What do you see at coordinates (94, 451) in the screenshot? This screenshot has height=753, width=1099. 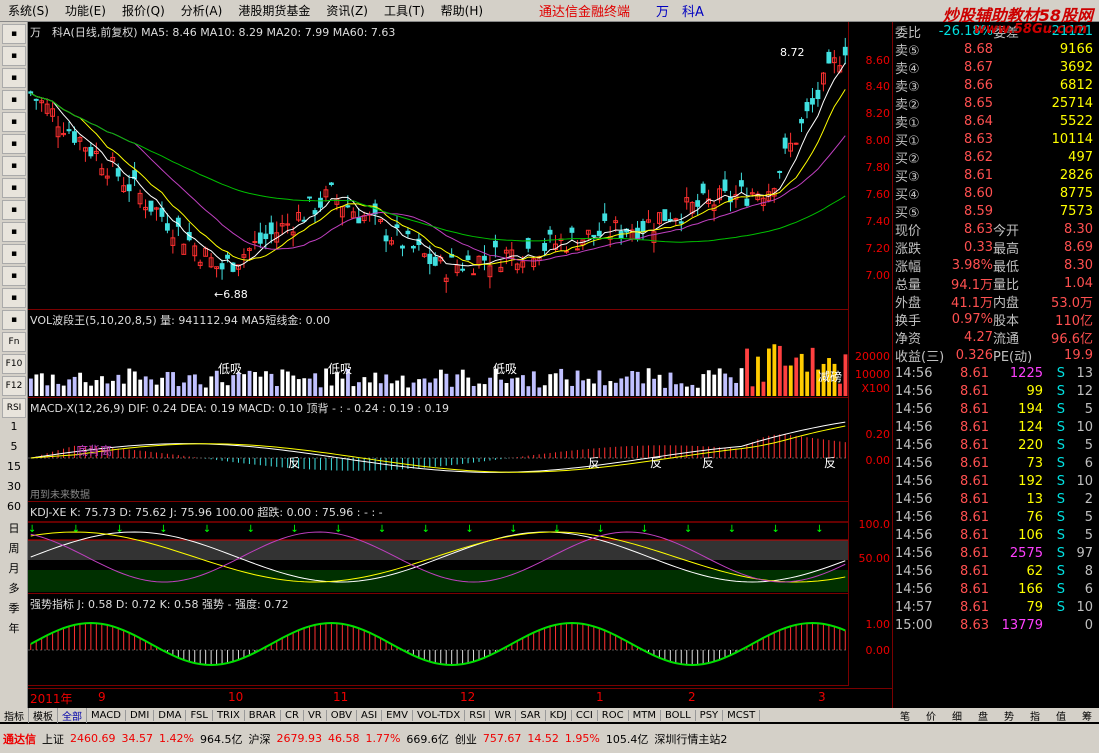 I see `macd-mark: 底背离` at bounding box center [94, 451].